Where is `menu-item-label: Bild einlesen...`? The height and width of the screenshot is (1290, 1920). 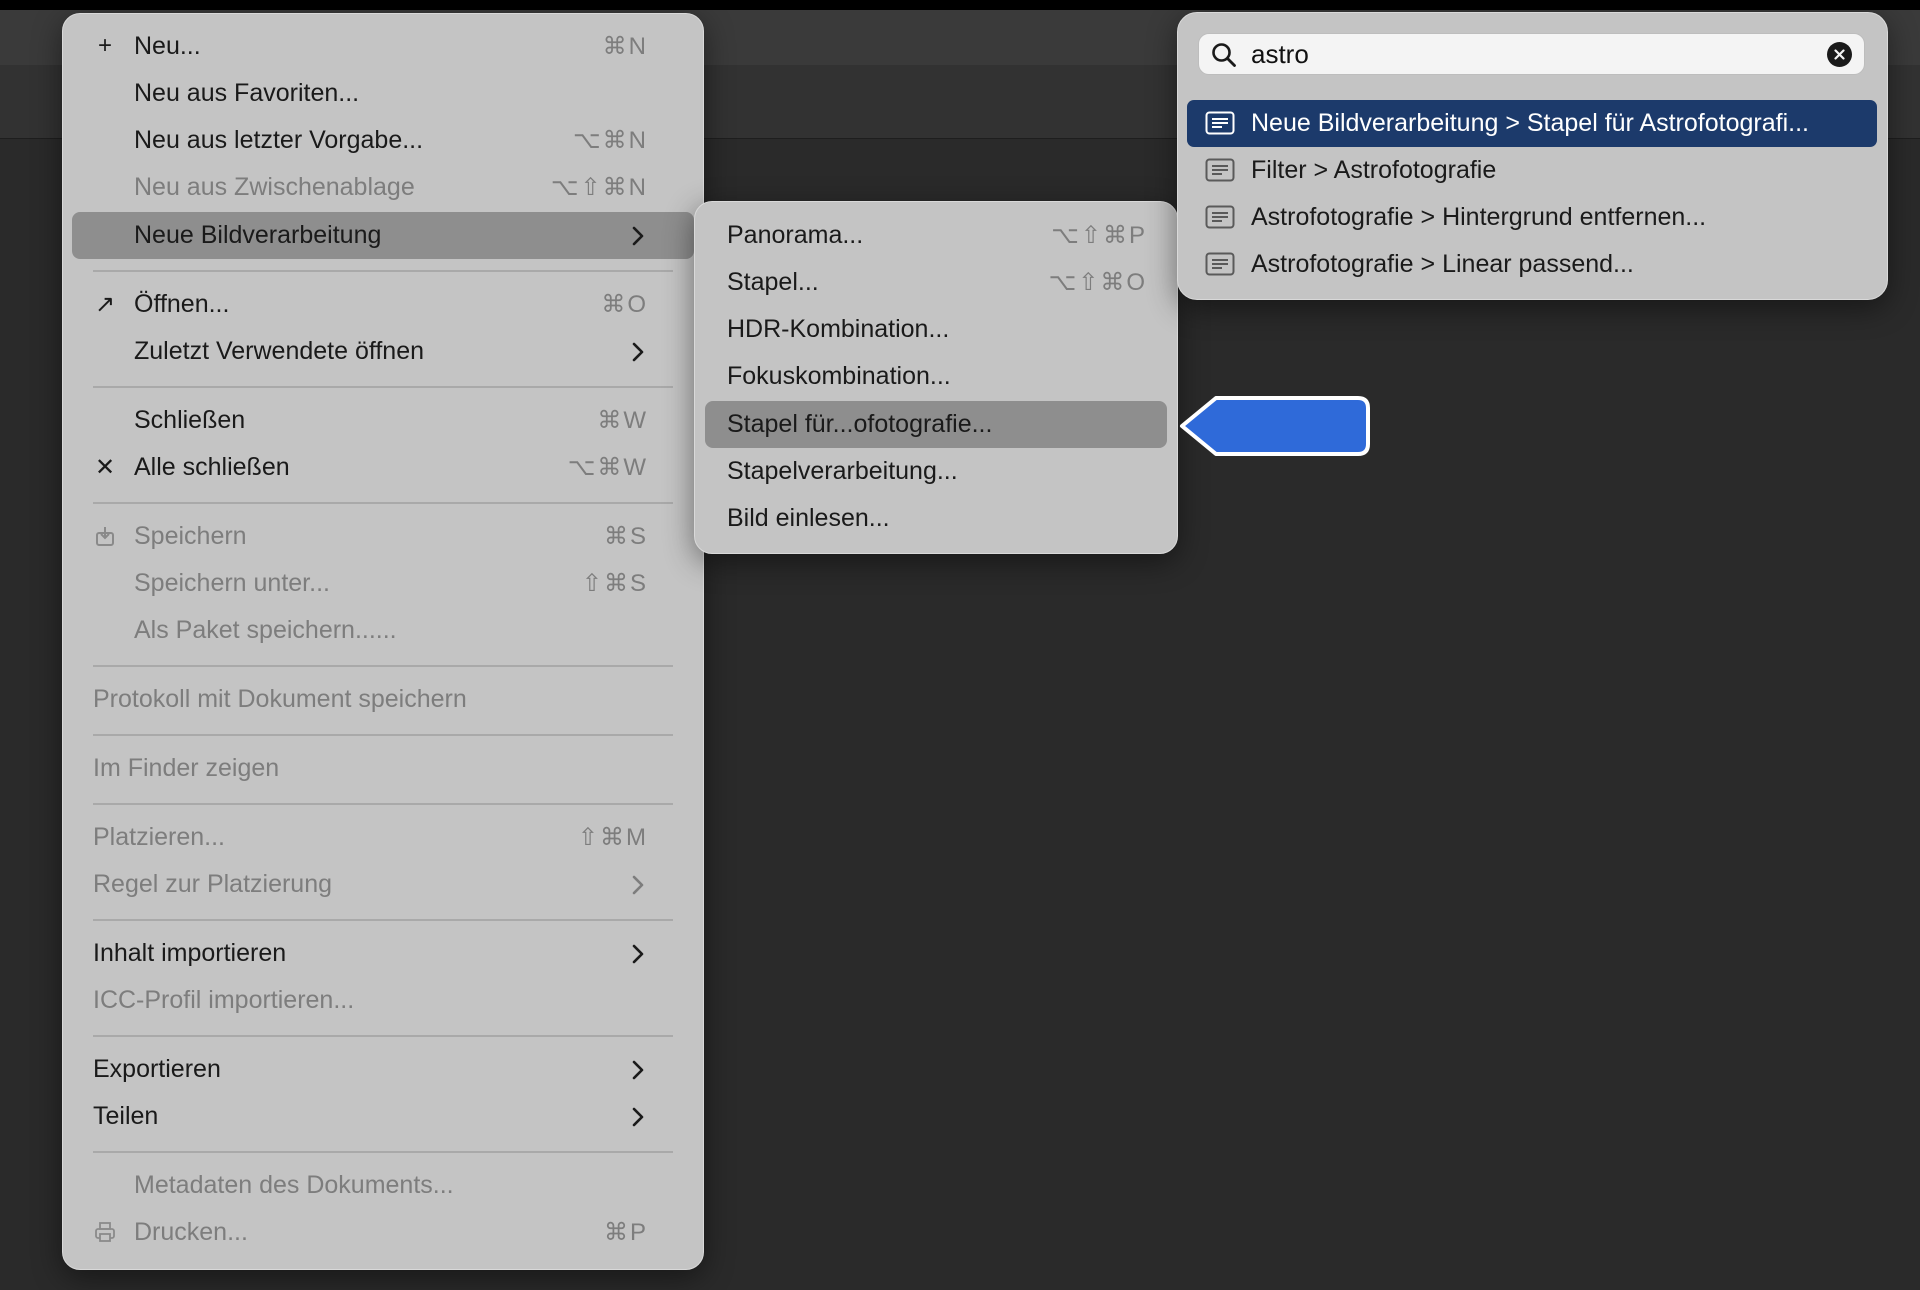 menu-item-label: Bild einlesen... is located at coordinates (808, 518).